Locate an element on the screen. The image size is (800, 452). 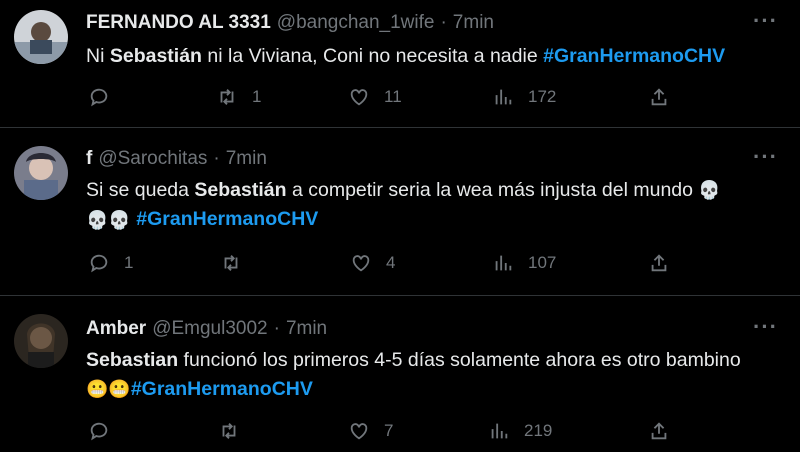
text-segment: Ni is located at coordinates (98, 56).